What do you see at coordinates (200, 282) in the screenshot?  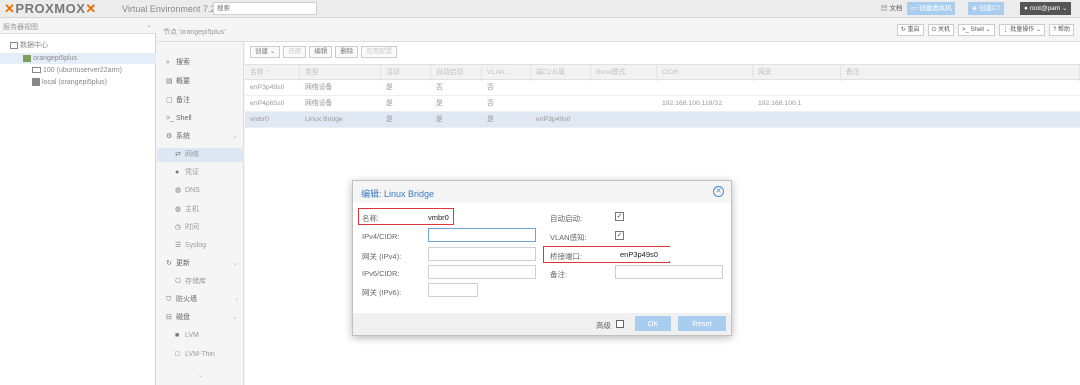 I see `nav-item-repositories: ⎔ 存储库` at bounding box center [200, 282].